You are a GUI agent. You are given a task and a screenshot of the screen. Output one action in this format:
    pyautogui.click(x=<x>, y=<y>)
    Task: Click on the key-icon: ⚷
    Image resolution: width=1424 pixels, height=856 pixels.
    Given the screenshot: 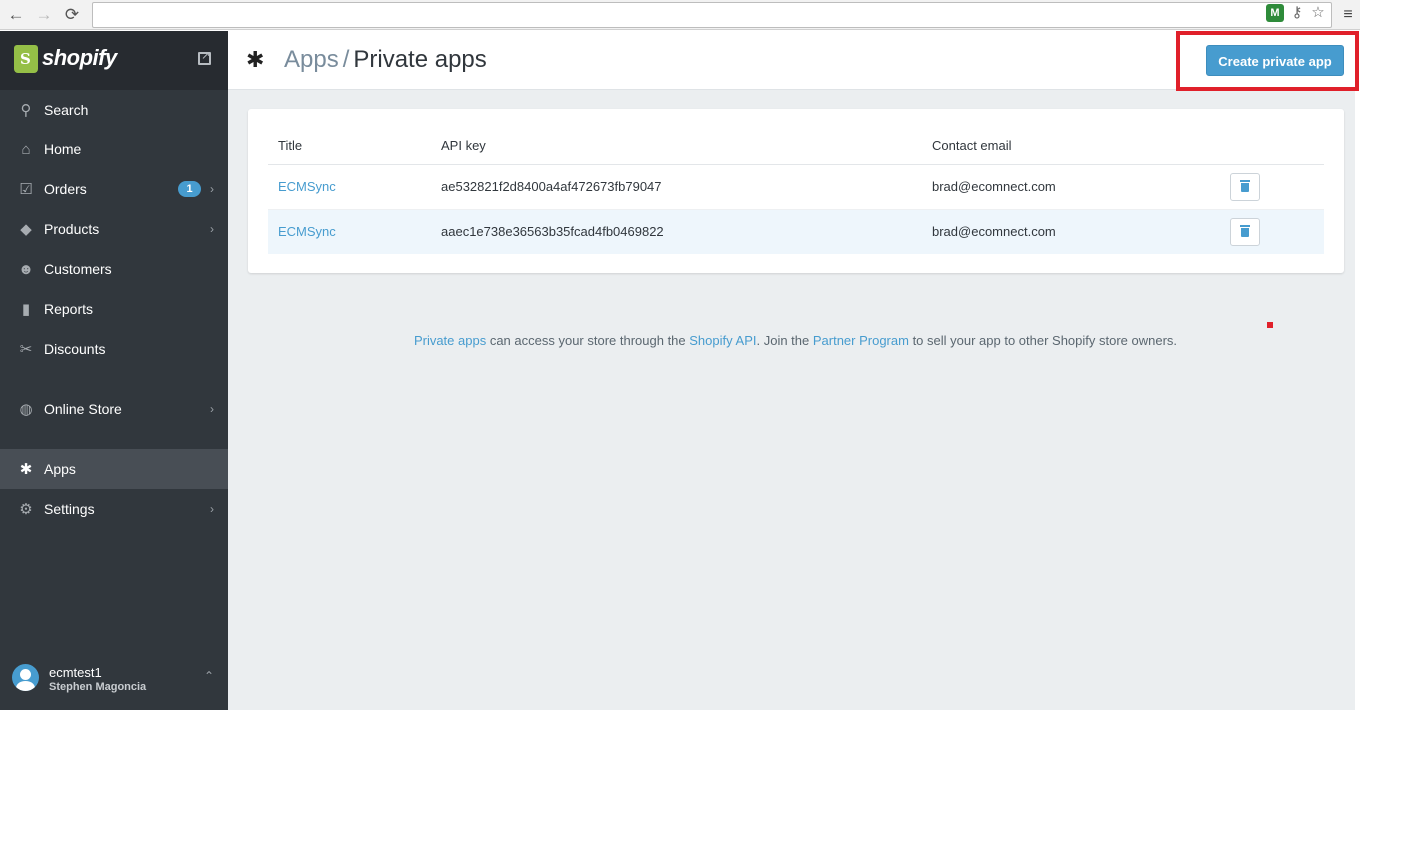 What is the action you would take?
    pyautogui.click(x=1297, y=13)
    